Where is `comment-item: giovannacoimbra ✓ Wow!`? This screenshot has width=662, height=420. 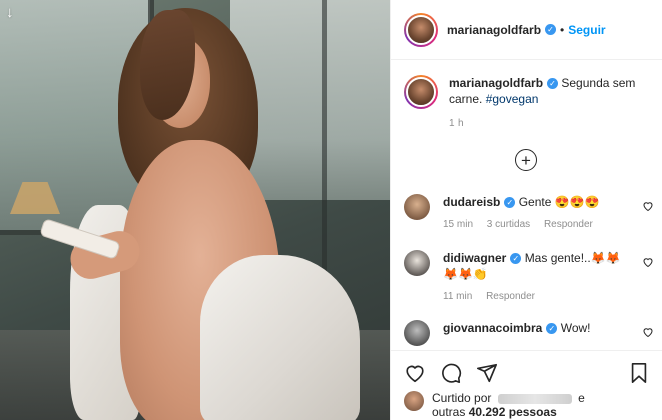 comment-item: giovannacoimbra ✓ Wow! is located at coordinates (529, 333).